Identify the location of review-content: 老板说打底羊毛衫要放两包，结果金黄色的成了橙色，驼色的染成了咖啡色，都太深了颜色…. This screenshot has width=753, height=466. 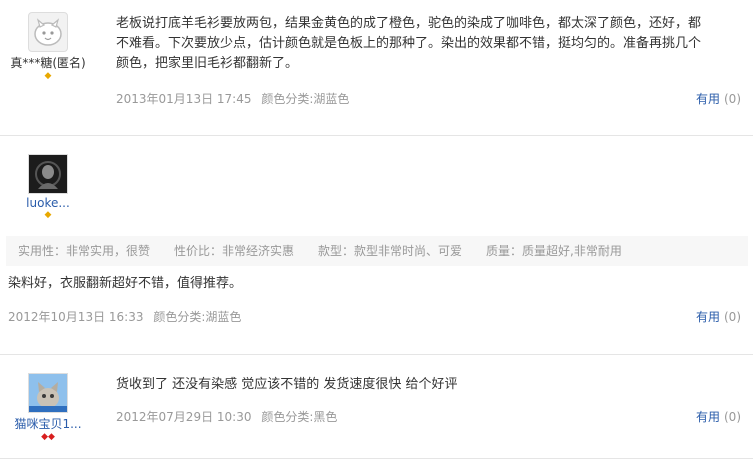
(432, 44).